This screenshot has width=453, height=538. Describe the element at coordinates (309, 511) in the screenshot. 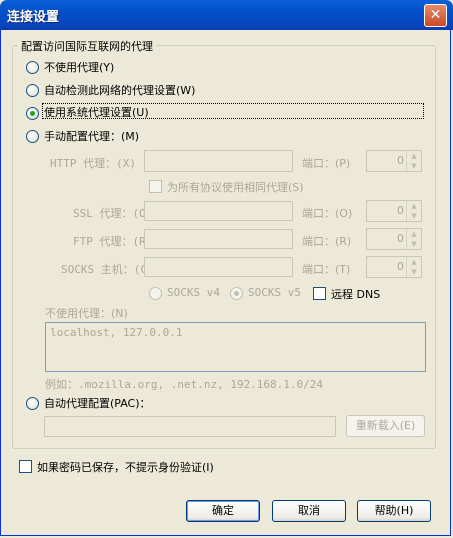

I see `cancel-button: 取消` at that location.